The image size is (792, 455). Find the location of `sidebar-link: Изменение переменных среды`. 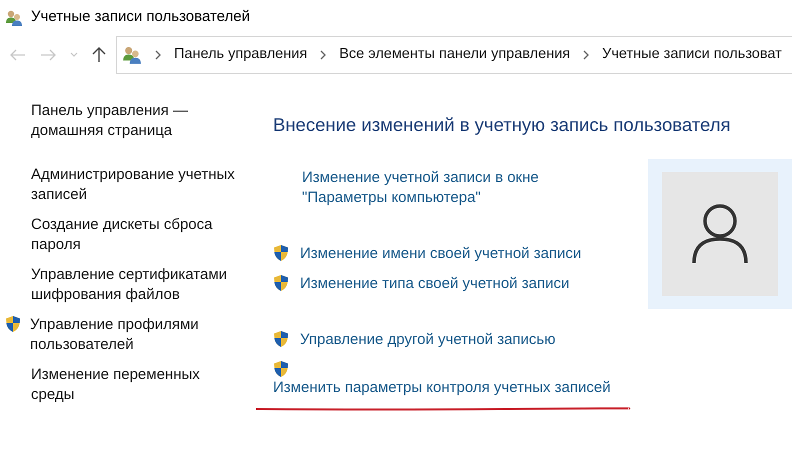

sidebar-link: Изменение переменных среды is located at coordinates (115, 385).